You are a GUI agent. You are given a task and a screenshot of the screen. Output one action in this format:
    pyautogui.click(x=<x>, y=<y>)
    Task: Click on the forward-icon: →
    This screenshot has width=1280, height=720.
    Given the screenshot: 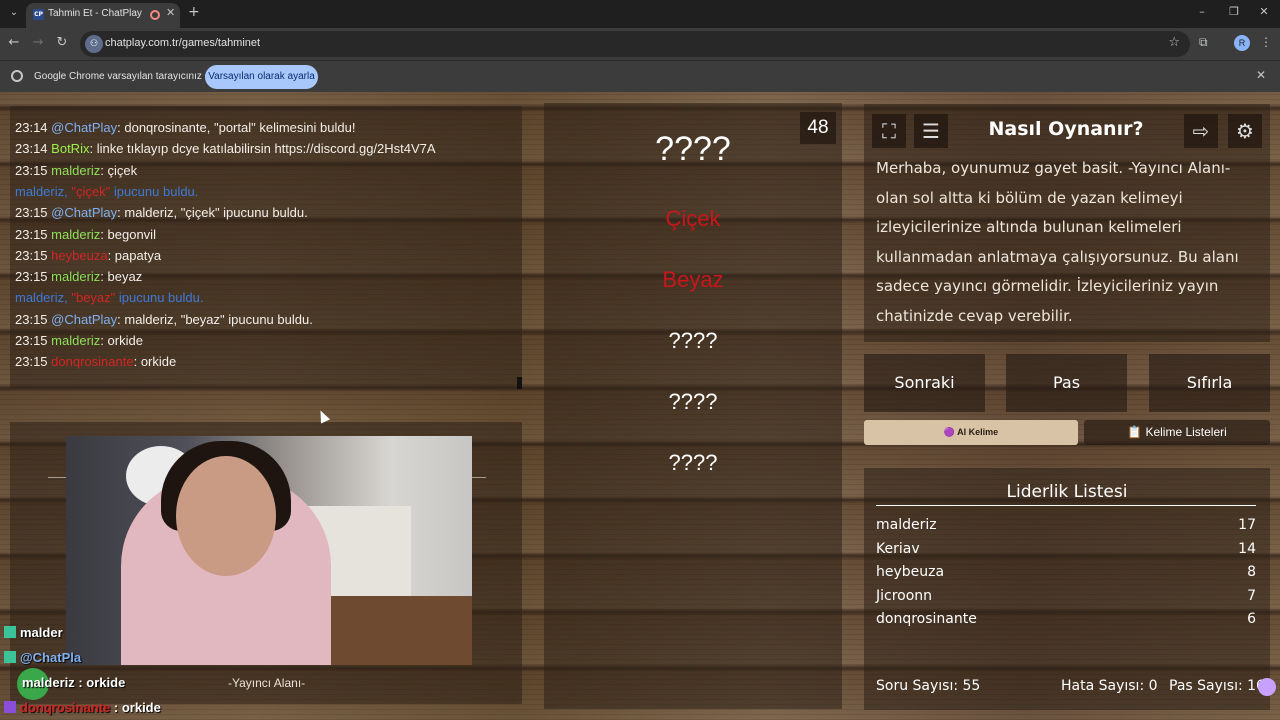 What is the action you would take?
    pyautogui.click(x=38, y=42)
    